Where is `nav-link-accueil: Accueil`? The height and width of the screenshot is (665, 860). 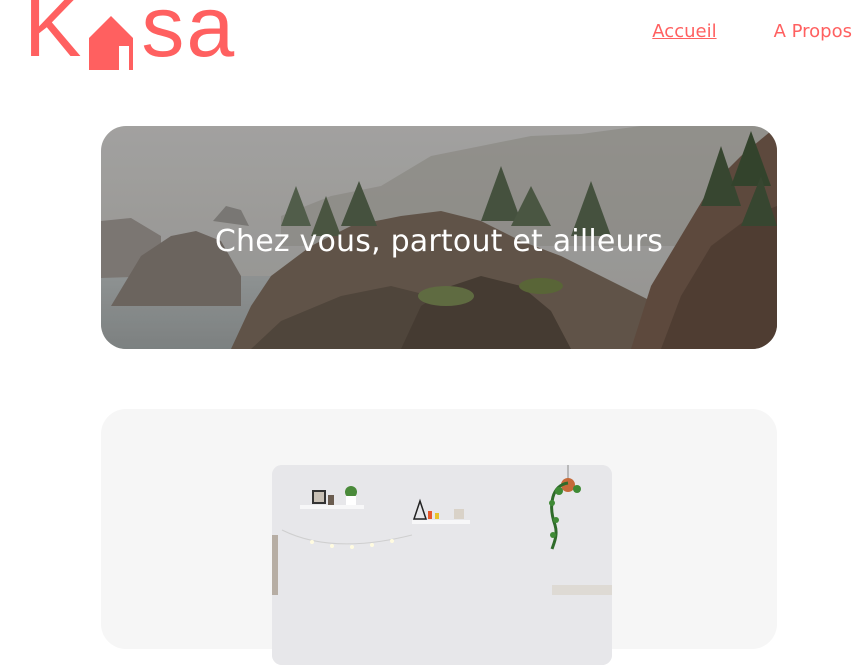
nav-link-accueil: Accueil is located at coordinates (684, 31).